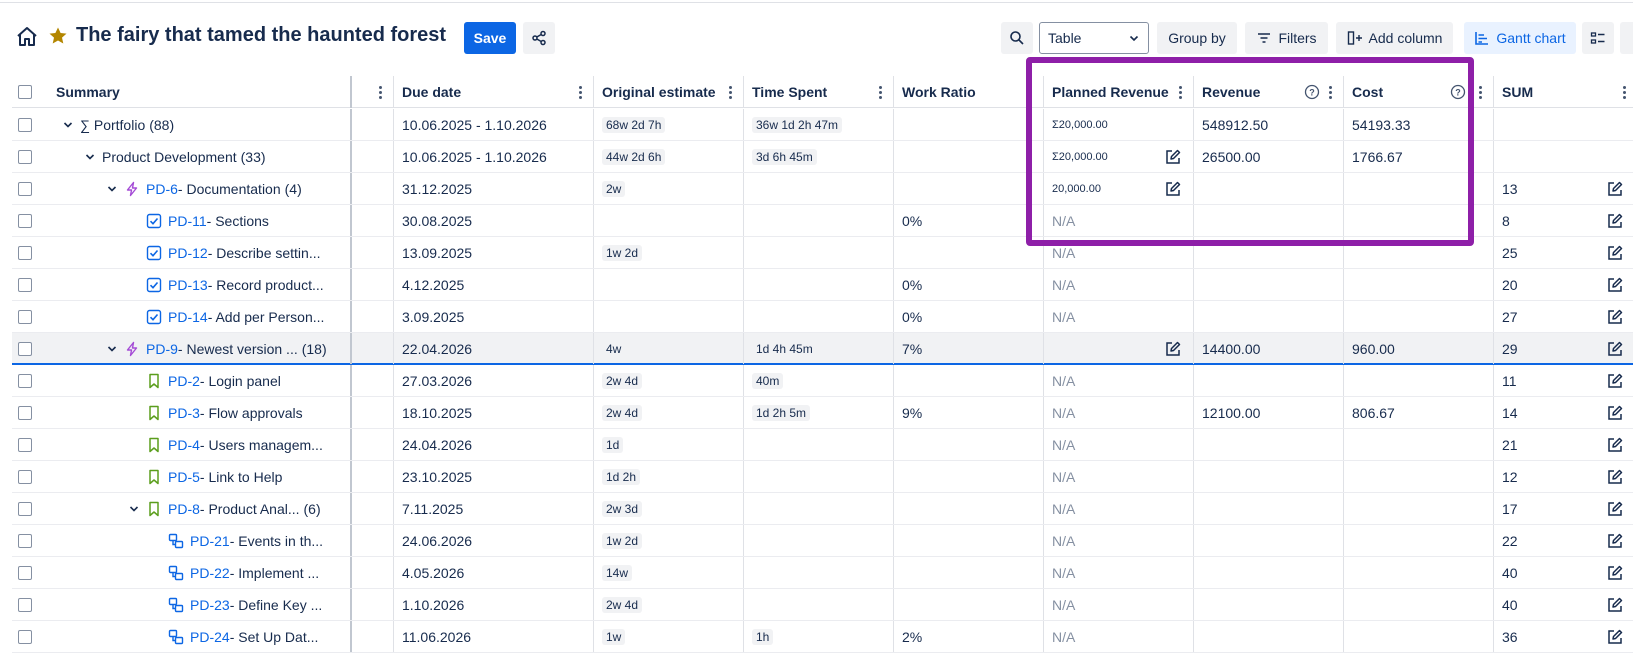 The image size is (1633, 653). What do you see at coordinates (1419, 124) in the screenshot?
I see `cost-cell: 54193.33` at bounding box center [1419, 124].